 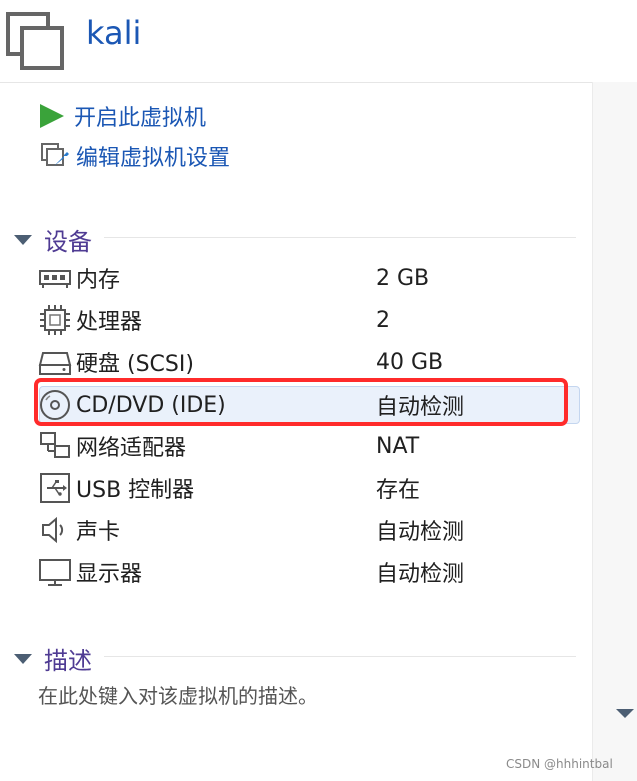 What do you see at coordinates (318, 41) in the screenshot?
I see `vm-header: kali` at bounding box center [318, 41].